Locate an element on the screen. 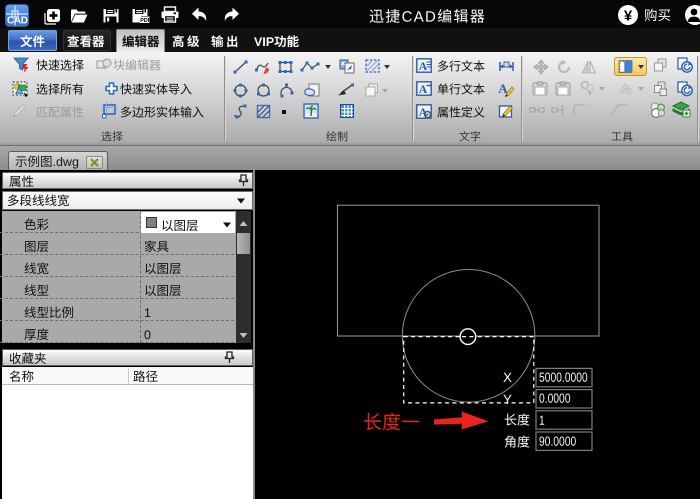 The height and width of the screenshot is (499, 700). svg-text: PDF is located at coordinates (145, 21).